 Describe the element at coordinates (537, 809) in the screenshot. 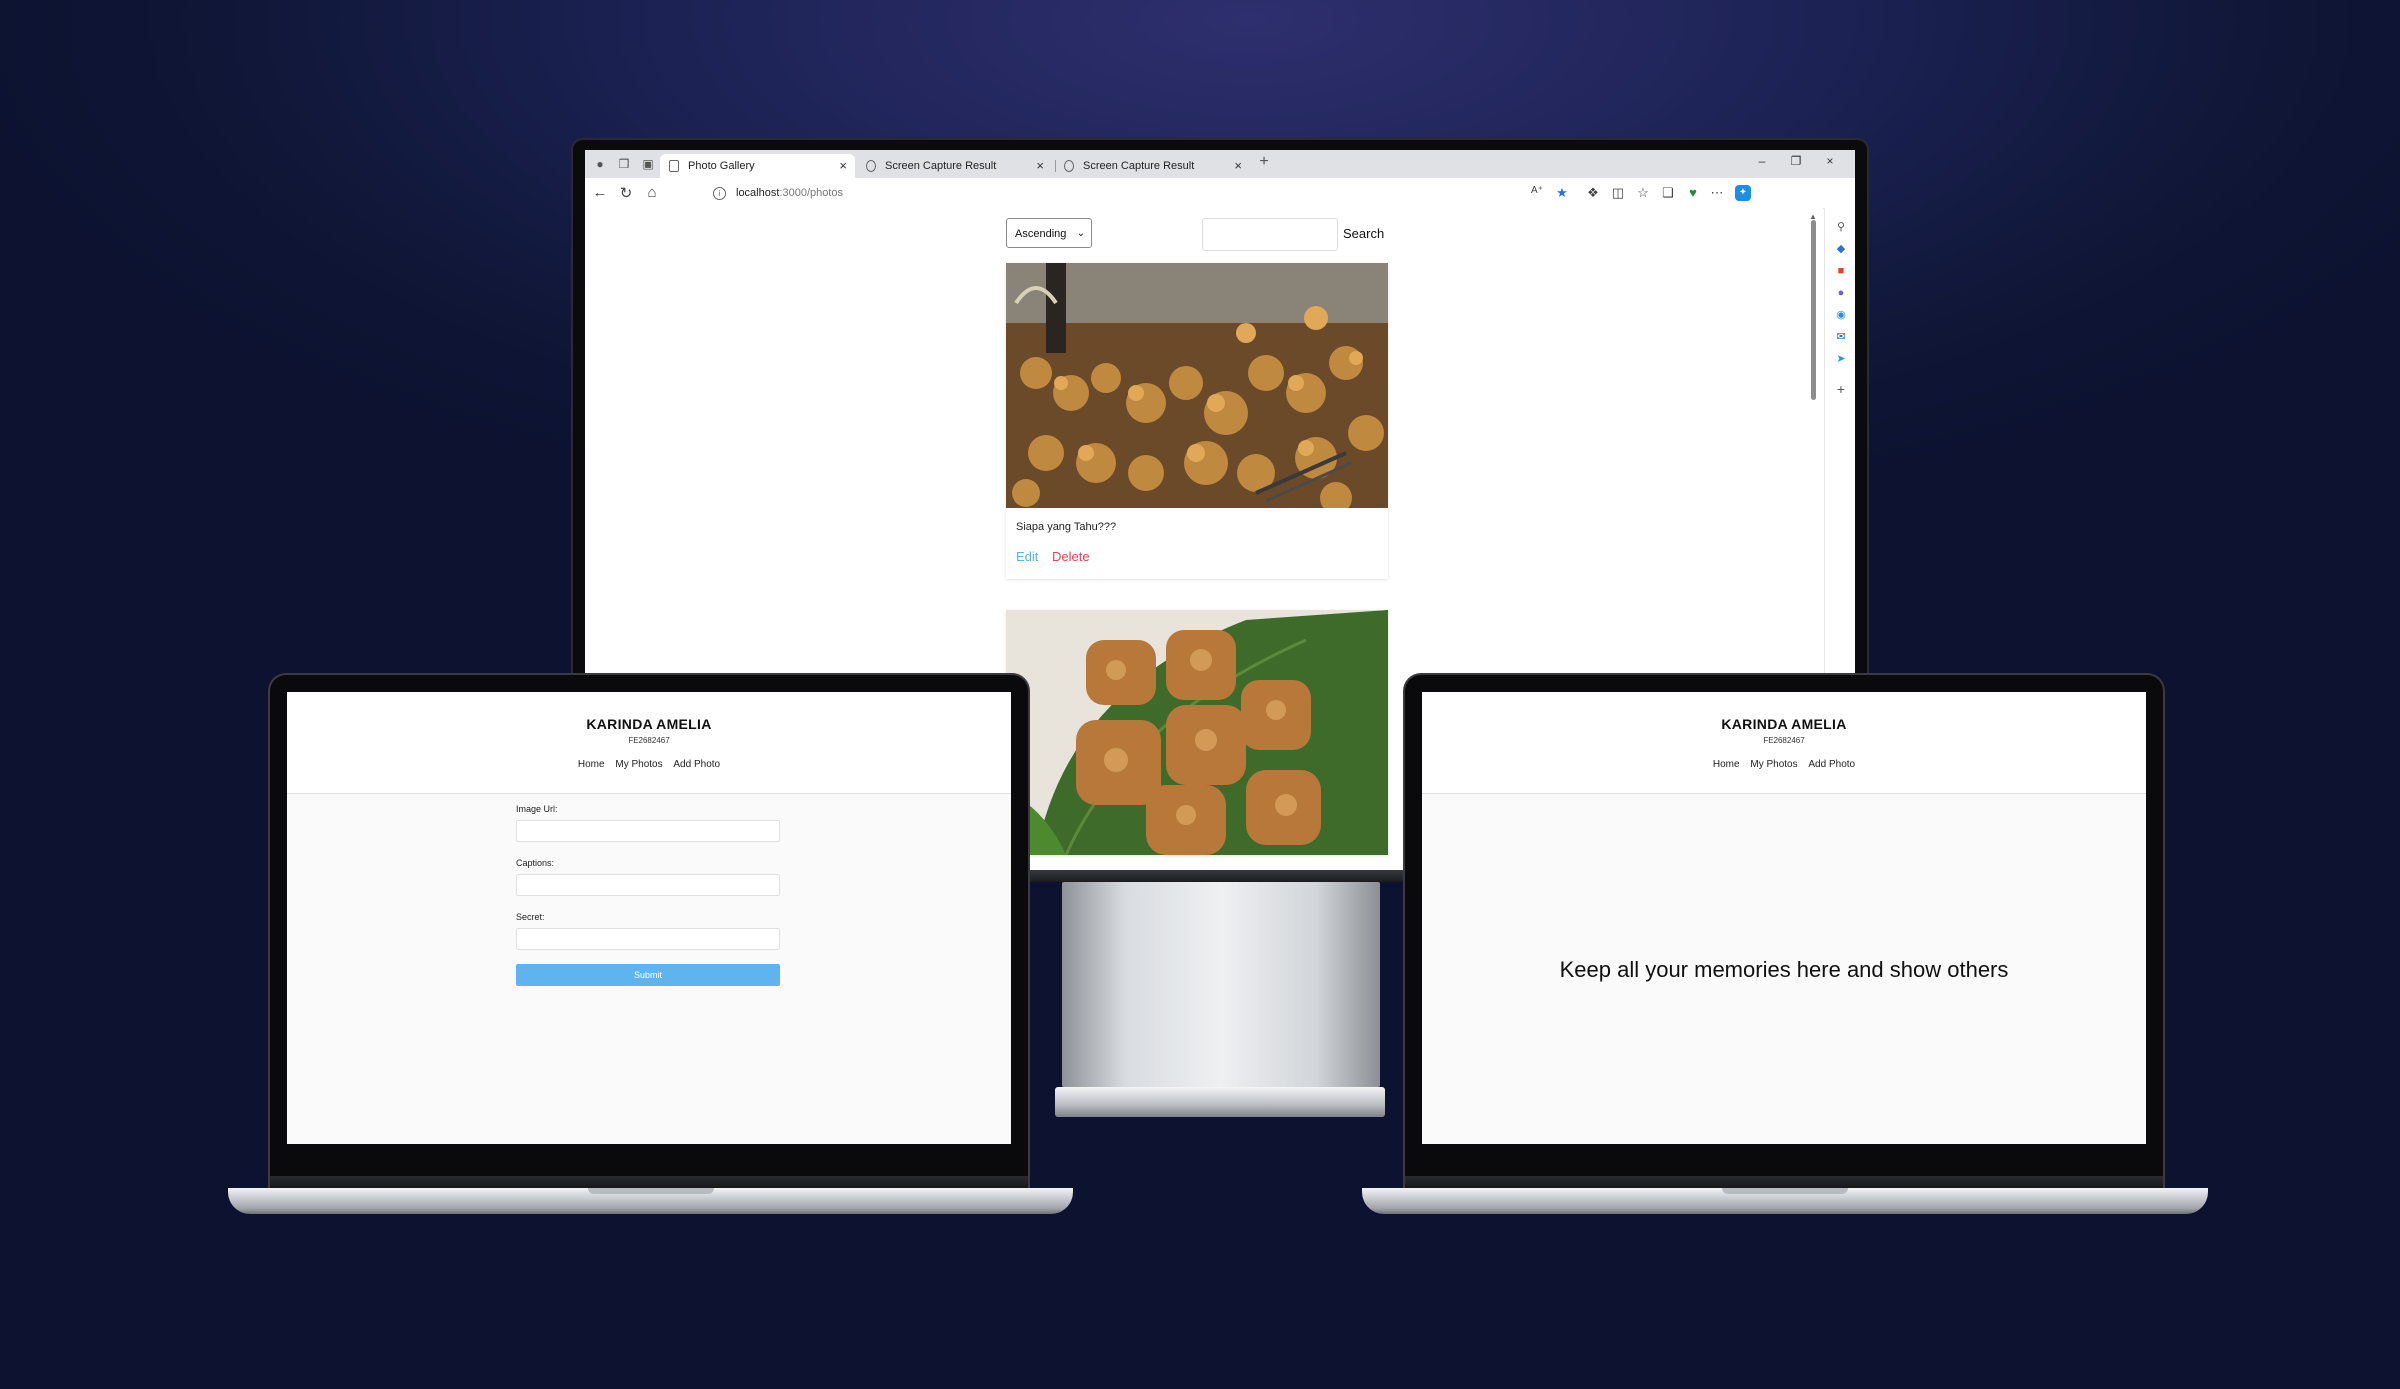

I see `image-url-label: Image Url:` at that location.